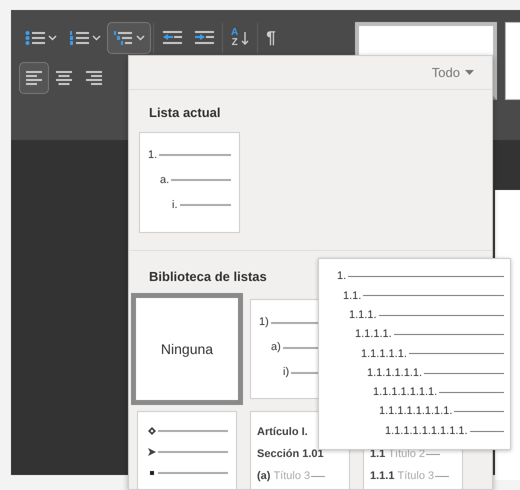 This screenshot has width=520, height=490. Describe the element at coordinates (189, 182) in the screenshot. I see `list-style-option: 1. a. i.` at that location.